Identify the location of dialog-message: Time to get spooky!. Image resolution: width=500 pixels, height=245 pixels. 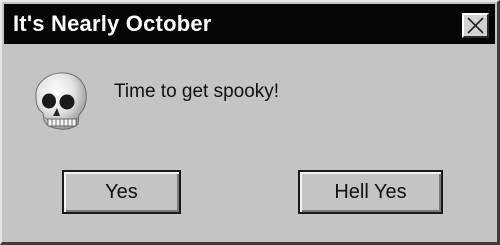
(197, 91).